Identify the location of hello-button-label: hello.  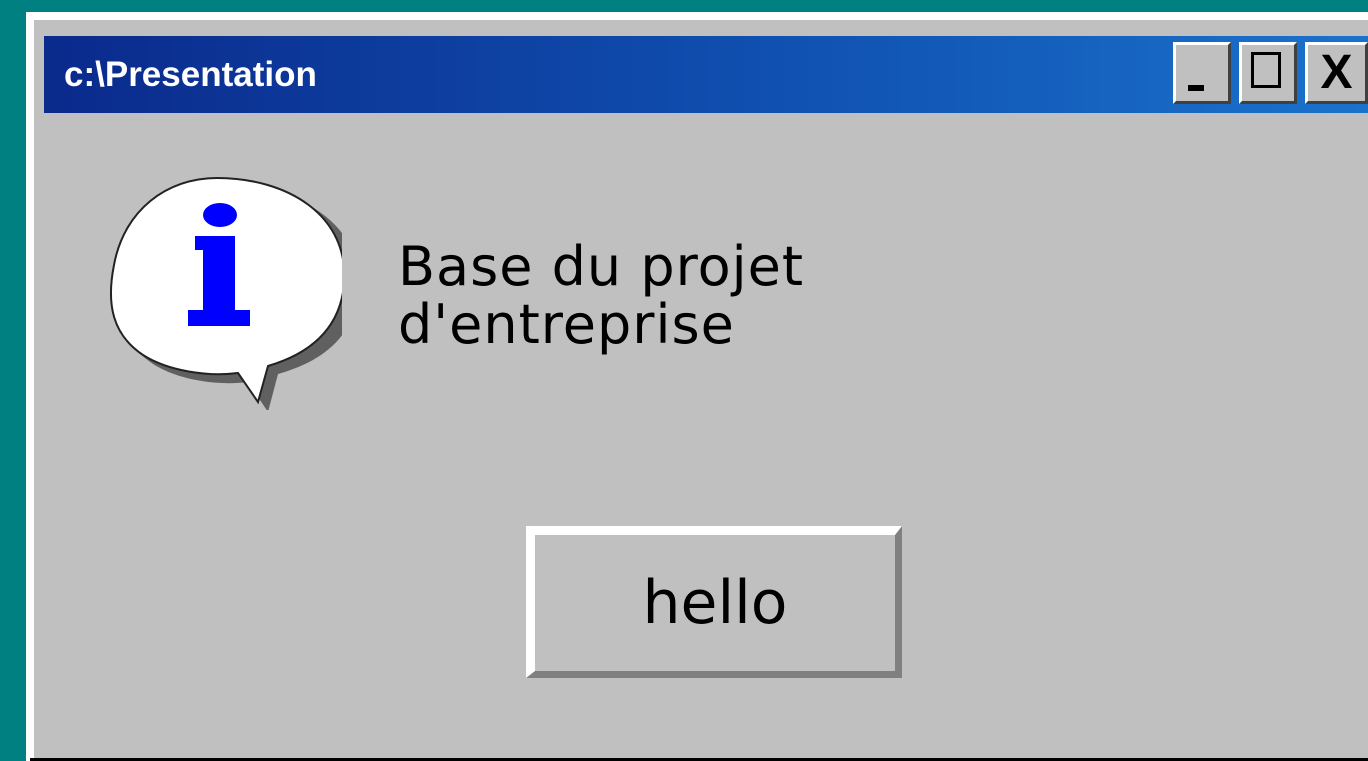
(715, 603).